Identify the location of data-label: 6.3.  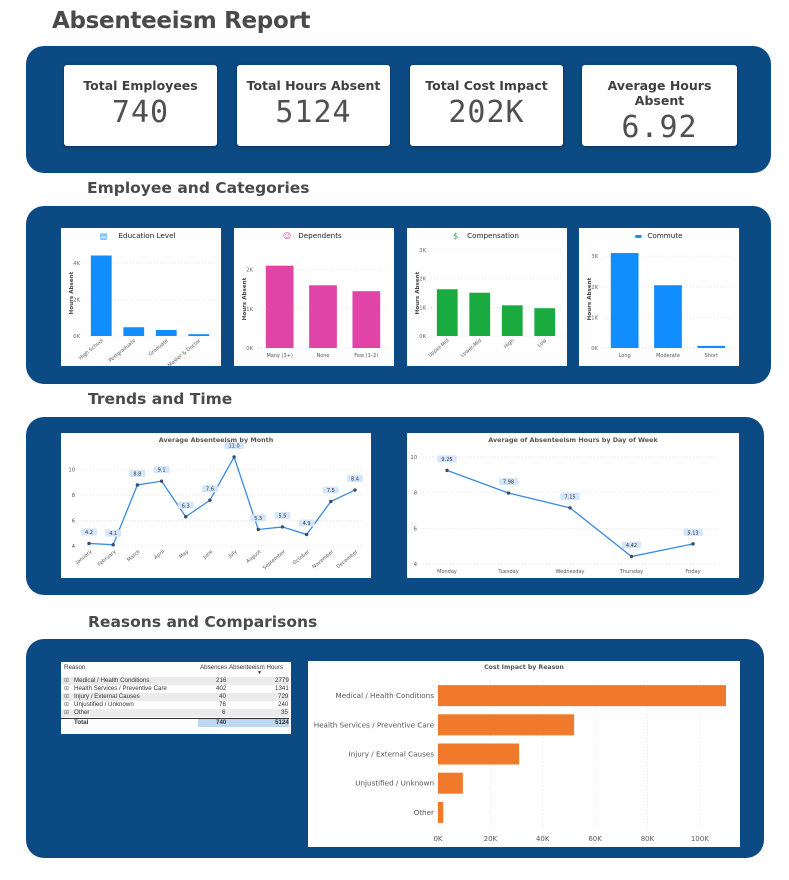
(186, 506).